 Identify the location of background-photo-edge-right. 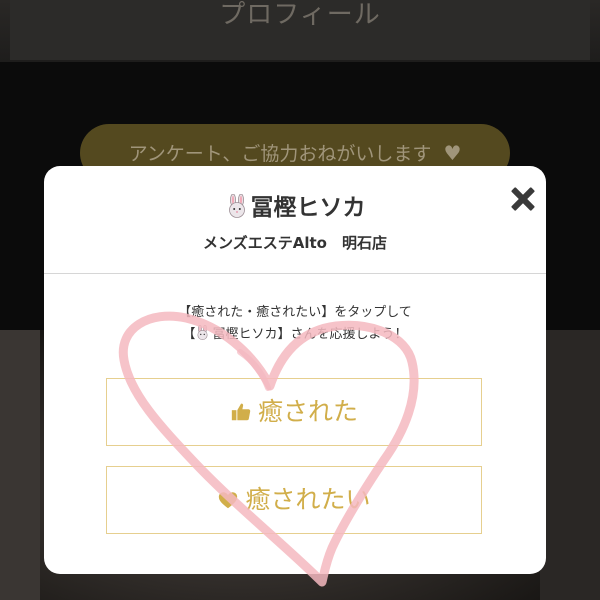
(570, 465).